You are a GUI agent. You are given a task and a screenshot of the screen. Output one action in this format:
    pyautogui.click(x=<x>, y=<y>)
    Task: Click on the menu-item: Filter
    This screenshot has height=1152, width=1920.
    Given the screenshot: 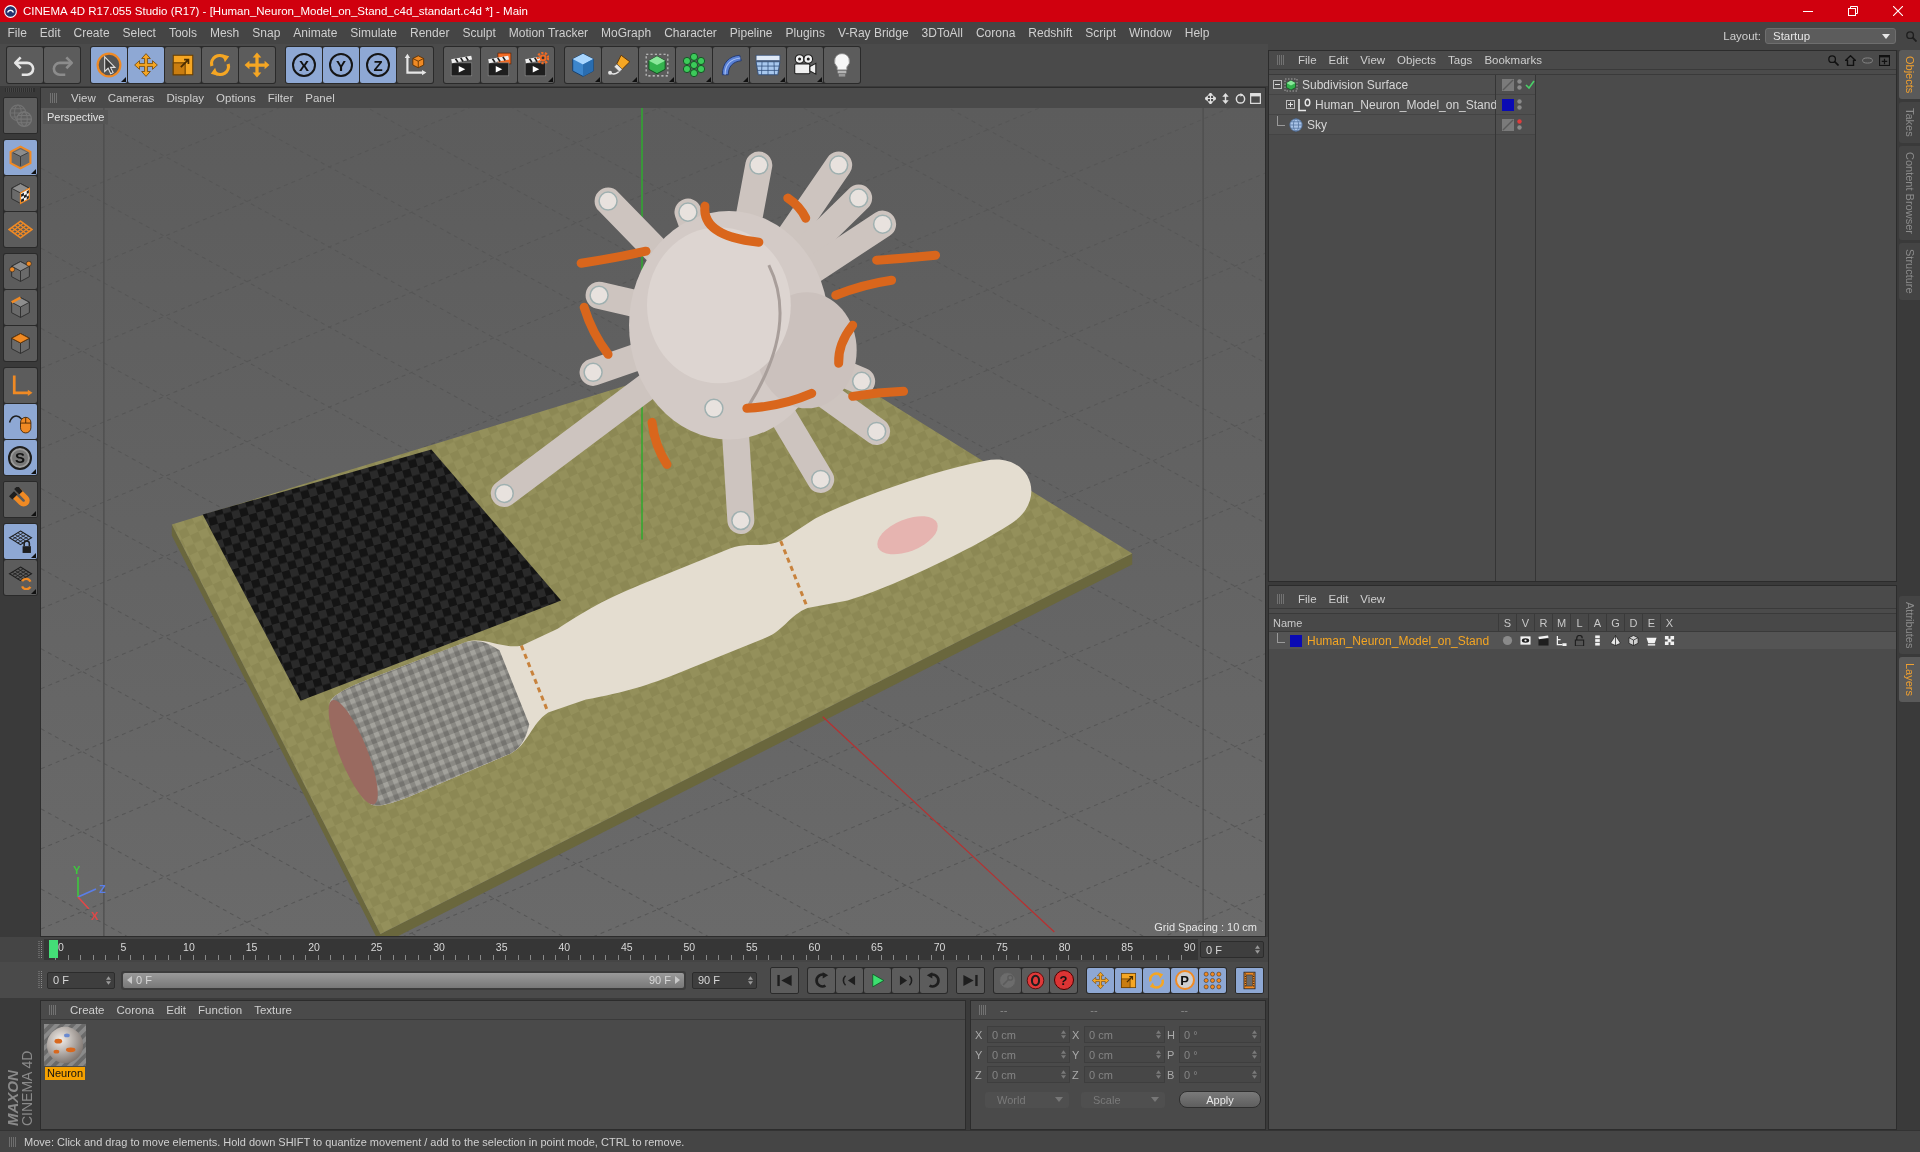 What is the action you would take?
    pyautogui.click(x=280, y=98)
    